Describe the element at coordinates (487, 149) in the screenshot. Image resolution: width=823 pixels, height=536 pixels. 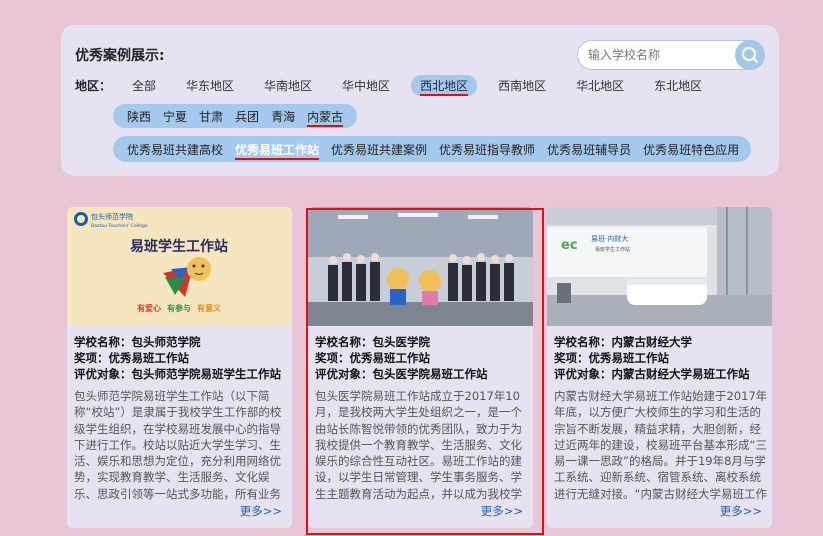
I see `category-instructors: 优秀易班指导教师` at that location.